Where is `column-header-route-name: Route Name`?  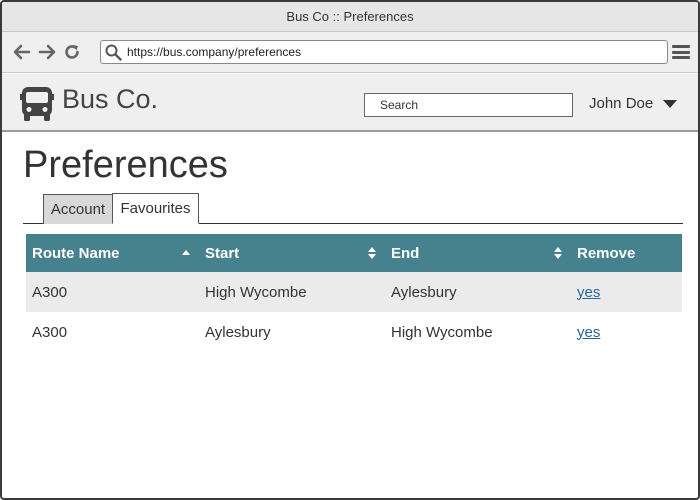 column-header-route-name: Route Name is located at coordinates (112, 253).